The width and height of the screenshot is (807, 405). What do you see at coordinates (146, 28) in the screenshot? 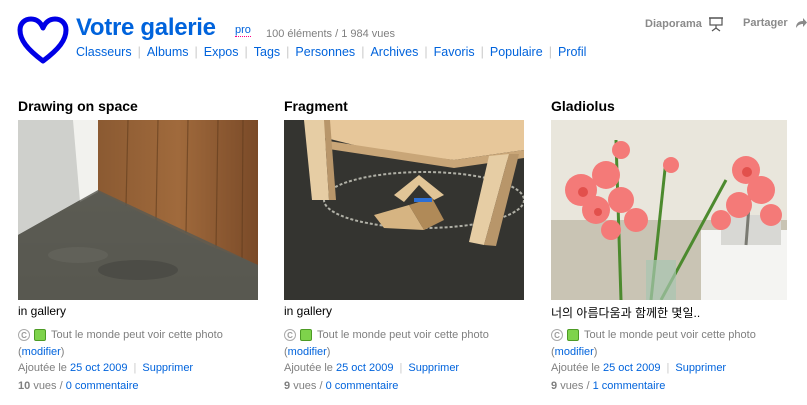
I see `page-title: Votre galerie` at bounding box center [146, 28].